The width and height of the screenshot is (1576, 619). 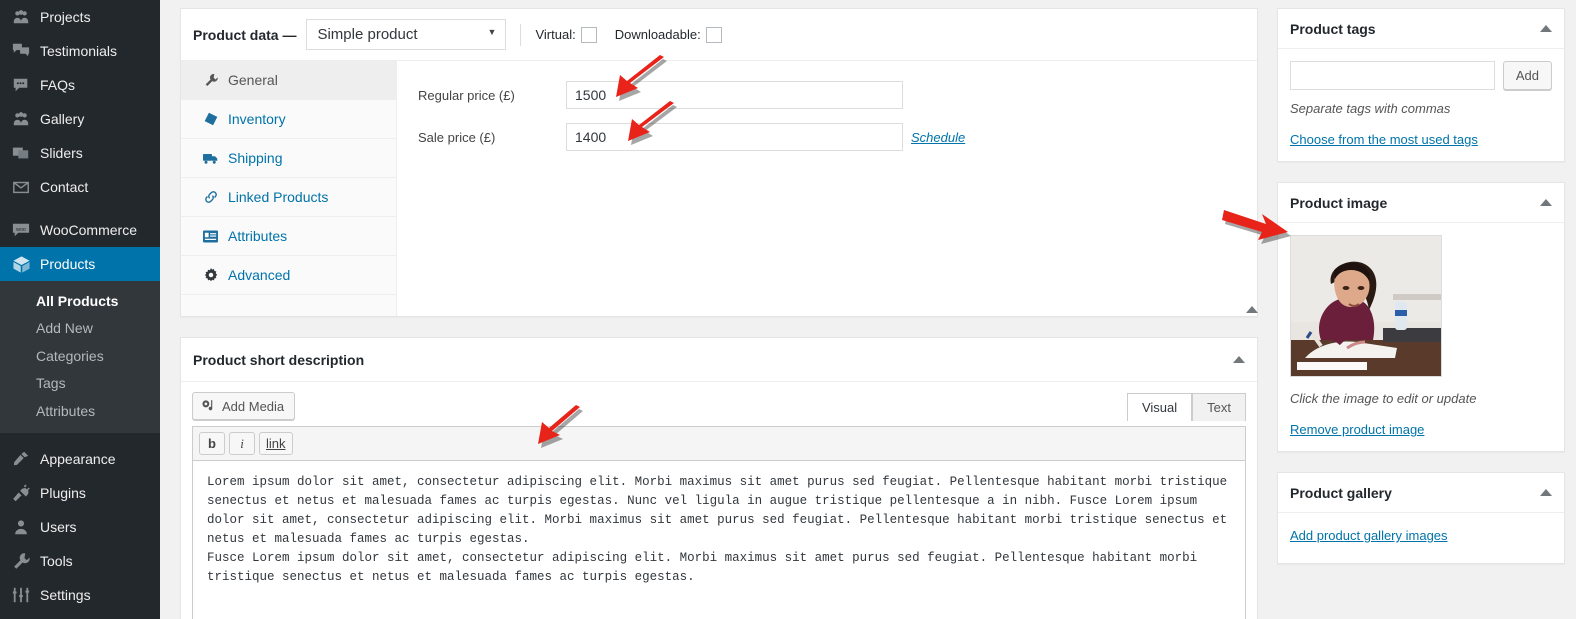 I want to click on sidebar-item-label: Users, so click(x=58, y=526).